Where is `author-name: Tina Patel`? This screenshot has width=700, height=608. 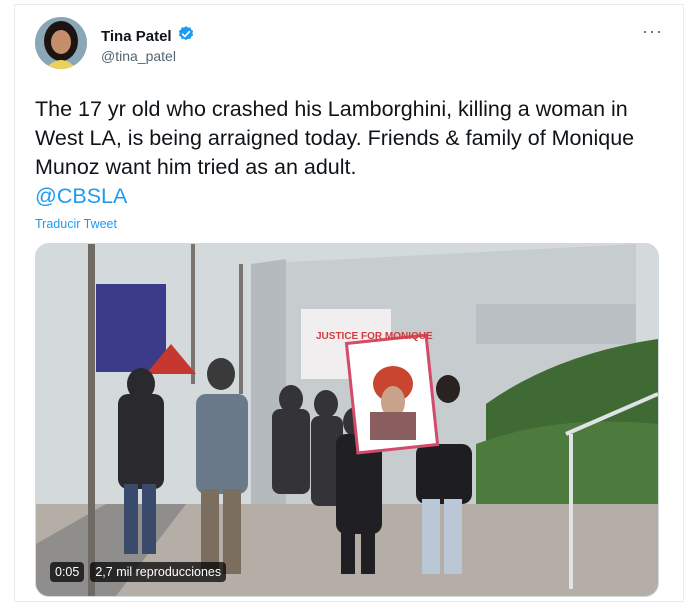
author-name: Tina Patel is located at coordinates (136, 36).